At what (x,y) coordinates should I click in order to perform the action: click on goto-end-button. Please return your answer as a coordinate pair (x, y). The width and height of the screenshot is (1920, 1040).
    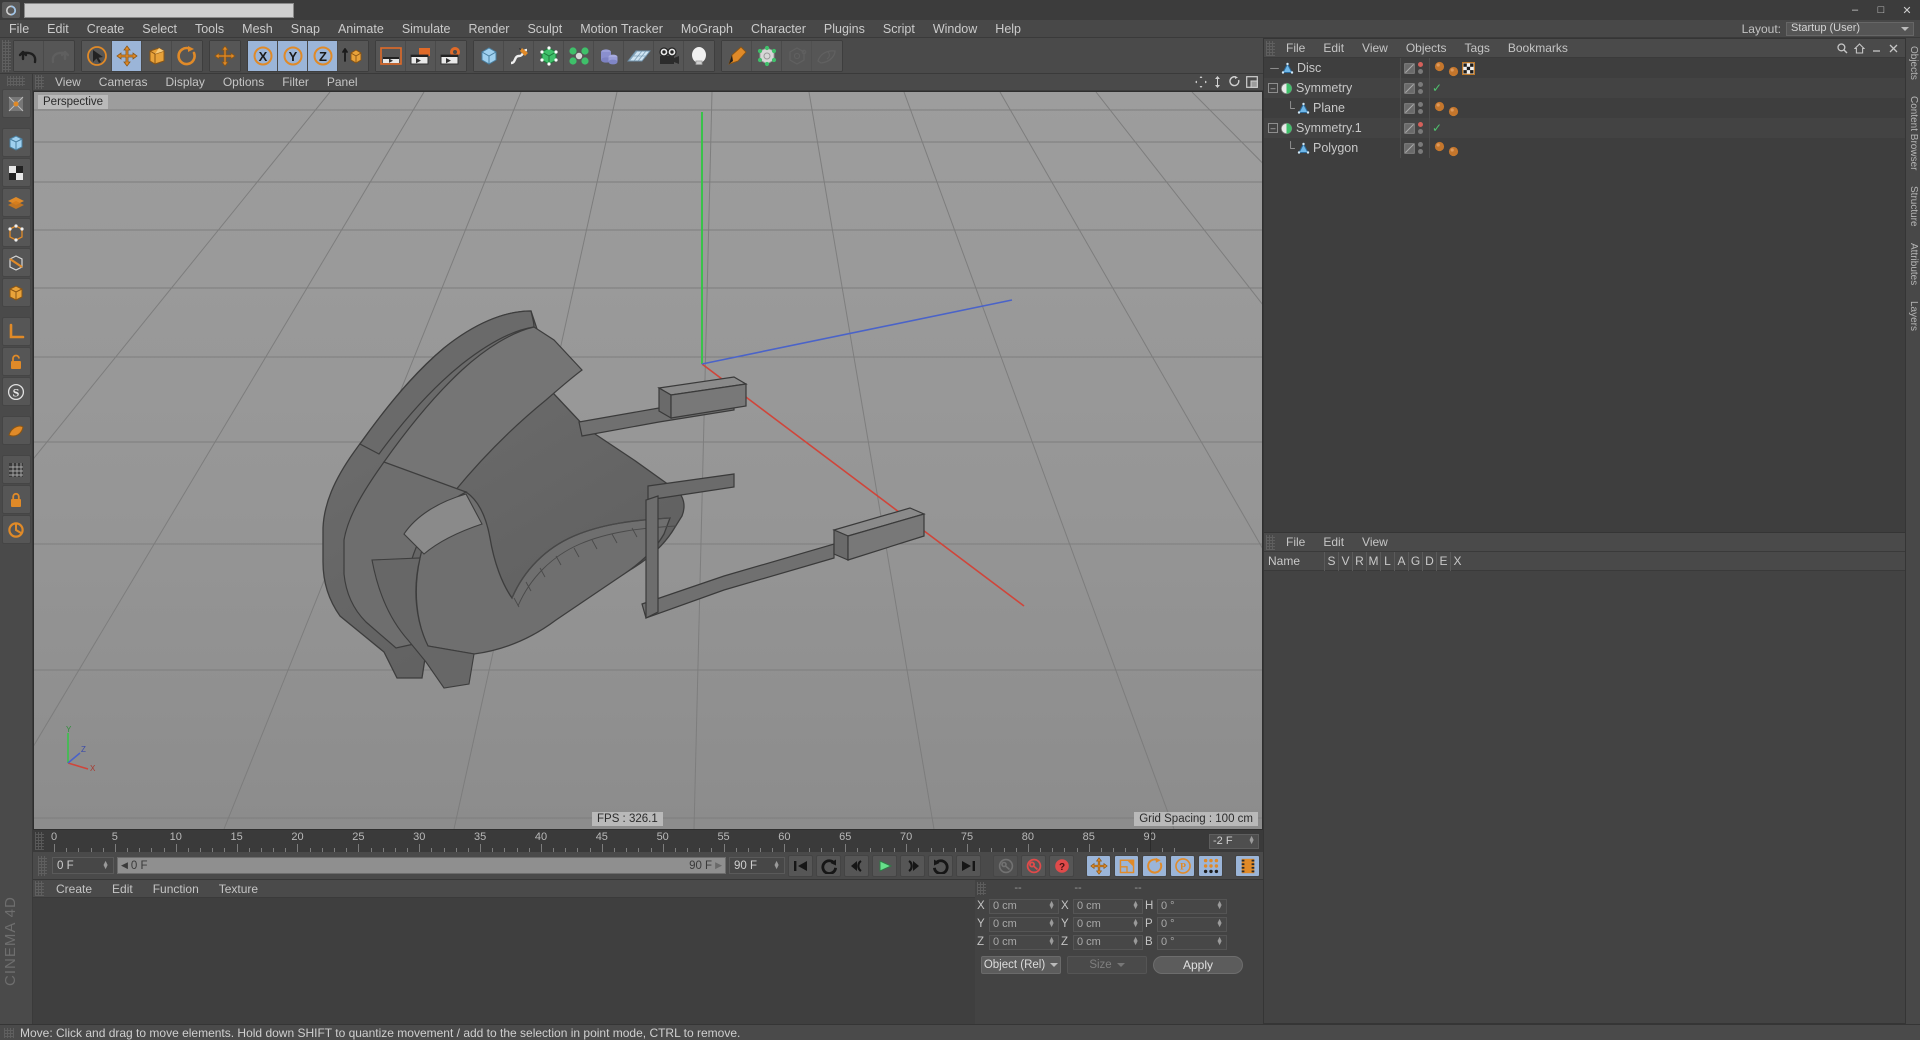
    Looking at the image, I should click on (968, 865).